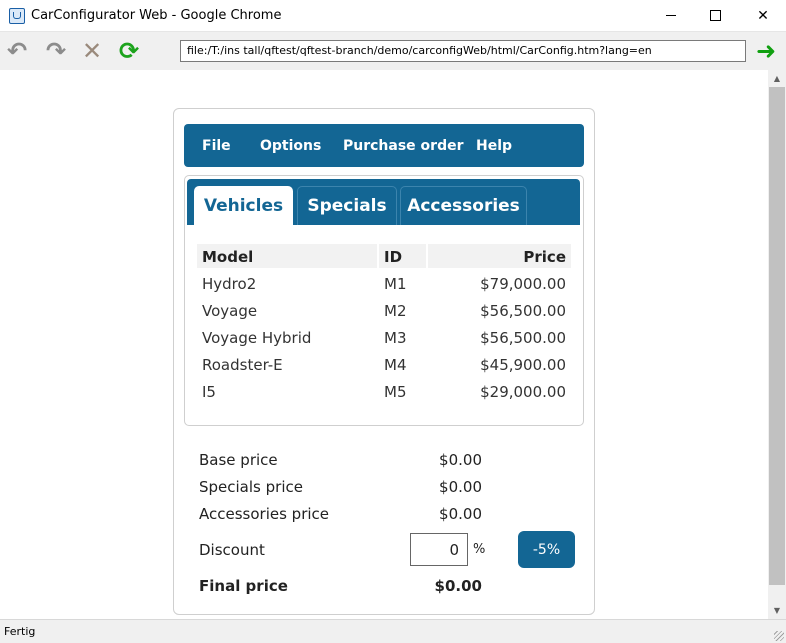 This screenshot has width=786, height=643. What do you see at coordinates (395, 311) in the screenshot?
I see `cell-id: M2` at bounding box center [395, 311].